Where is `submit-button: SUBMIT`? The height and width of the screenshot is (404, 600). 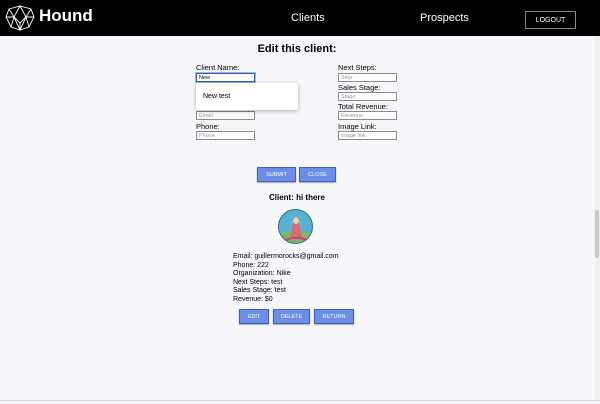 submit-button: SUBMIT is located at coordinates (276, 174).